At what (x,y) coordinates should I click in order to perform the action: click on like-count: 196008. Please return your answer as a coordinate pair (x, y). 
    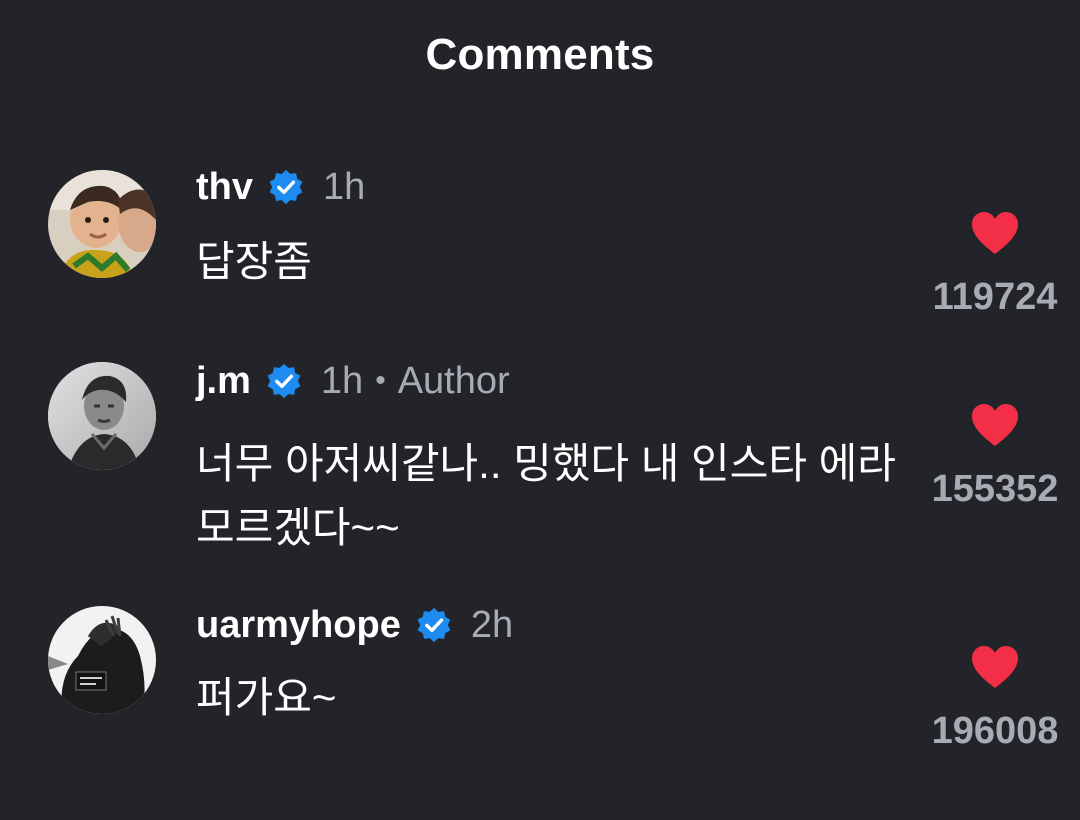
    Looking at the image, I should click on (995, 731).